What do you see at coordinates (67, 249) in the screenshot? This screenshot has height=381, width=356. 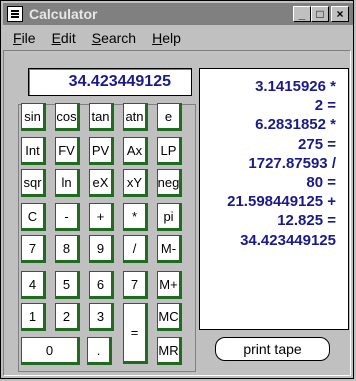 I see `digit-8-key: 8` at bounding box center [67, 249].